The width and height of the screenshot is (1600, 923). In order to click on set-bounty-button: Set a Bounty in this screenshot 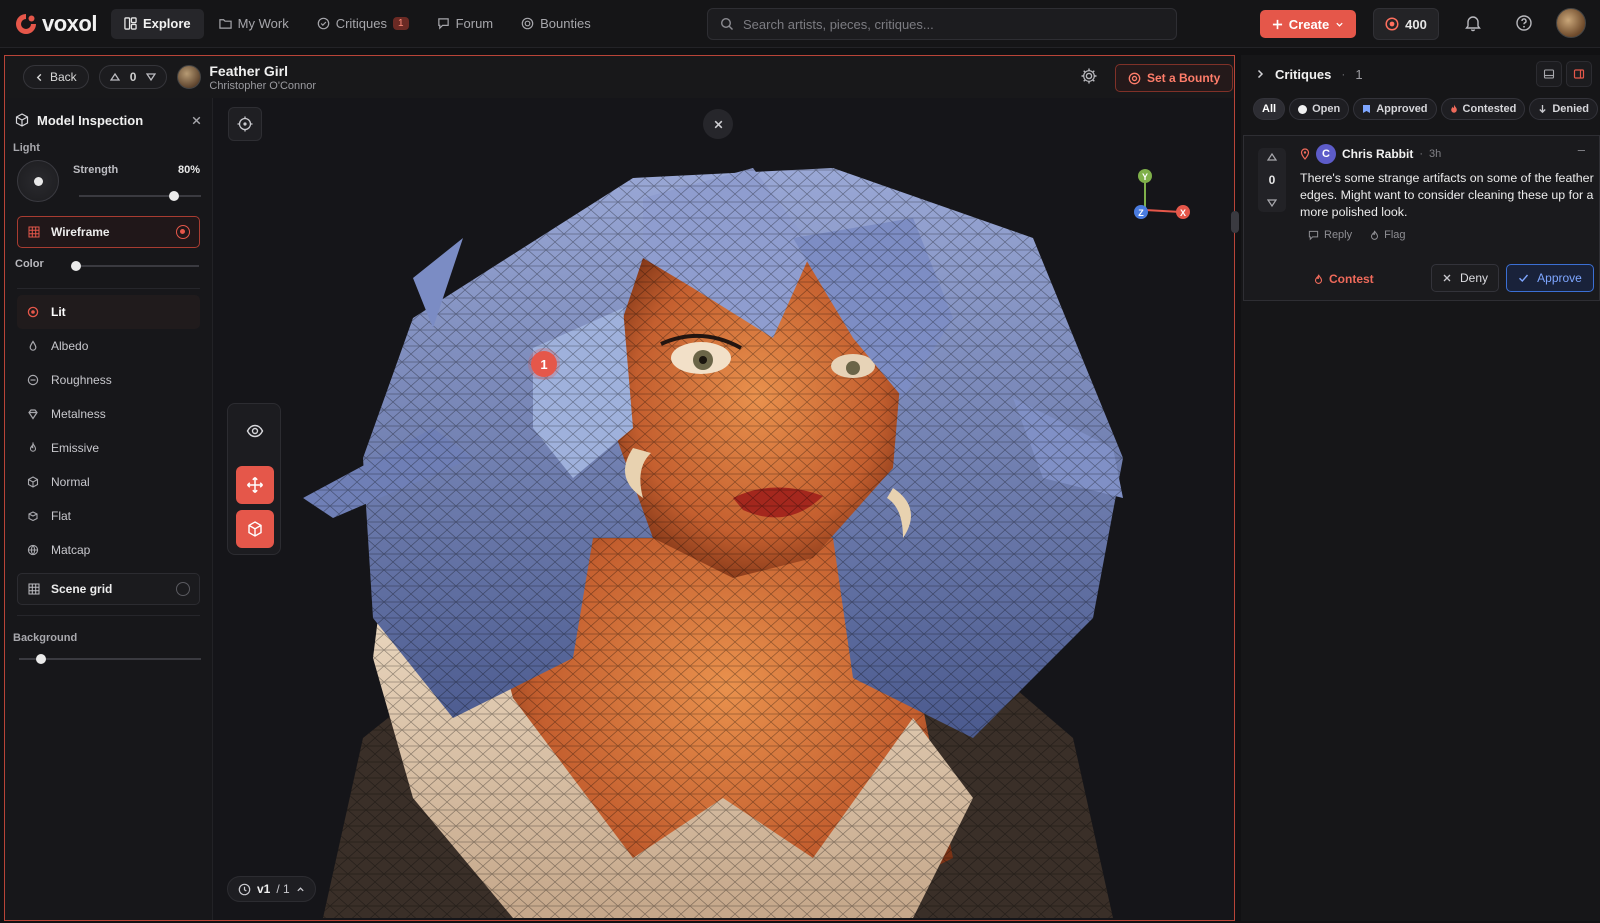, I will do `click(1174, 78)`.